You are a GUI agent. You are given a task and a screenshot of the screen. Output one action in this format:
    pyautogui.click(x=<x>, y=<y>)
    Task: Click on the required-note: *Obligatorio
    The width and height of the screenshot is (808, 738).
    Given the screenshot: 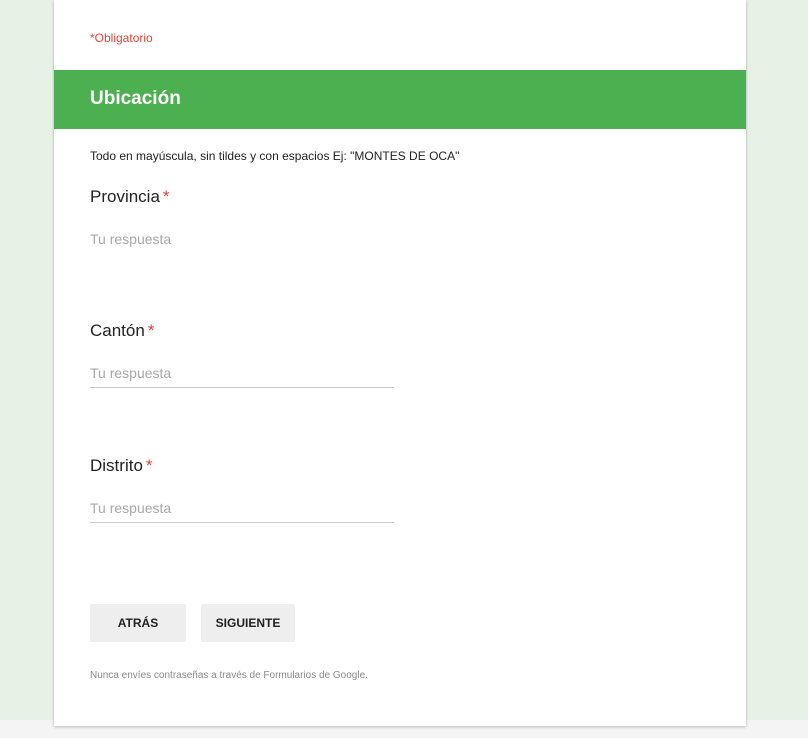 What is the action you would take?
    pyautogui.click(x=121, y=38)
    